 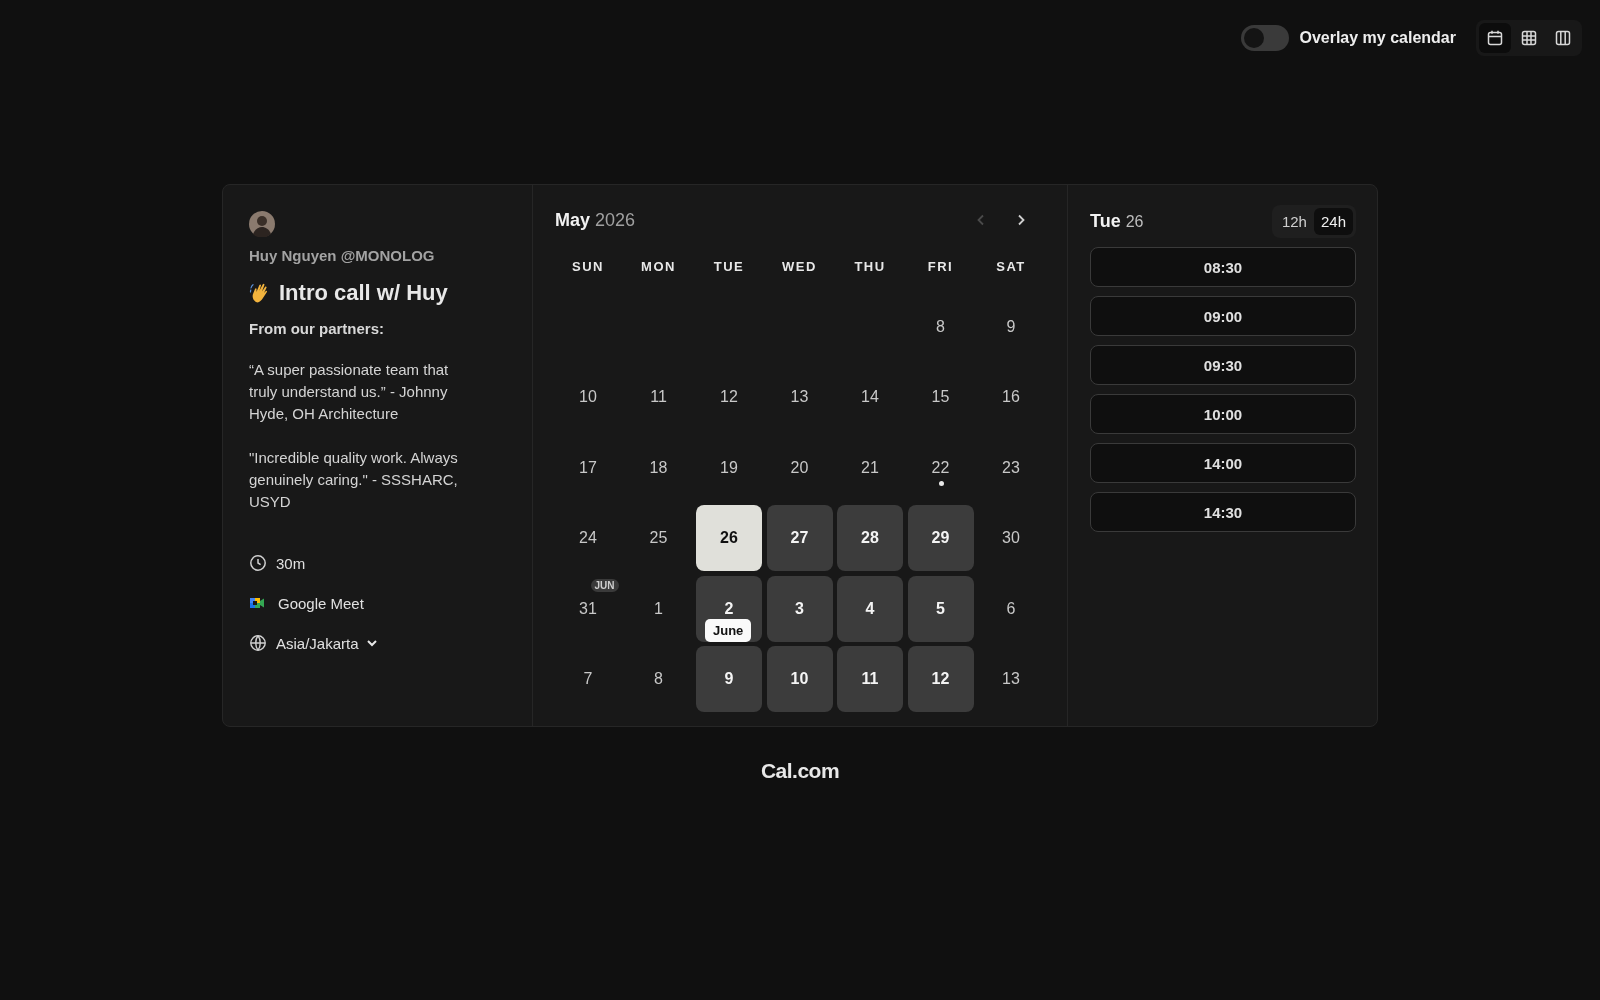 What do you see at coordinates (1265, 38) in the screenshot?
I see `overlay-toggle` at bounding box center [1265, 38].